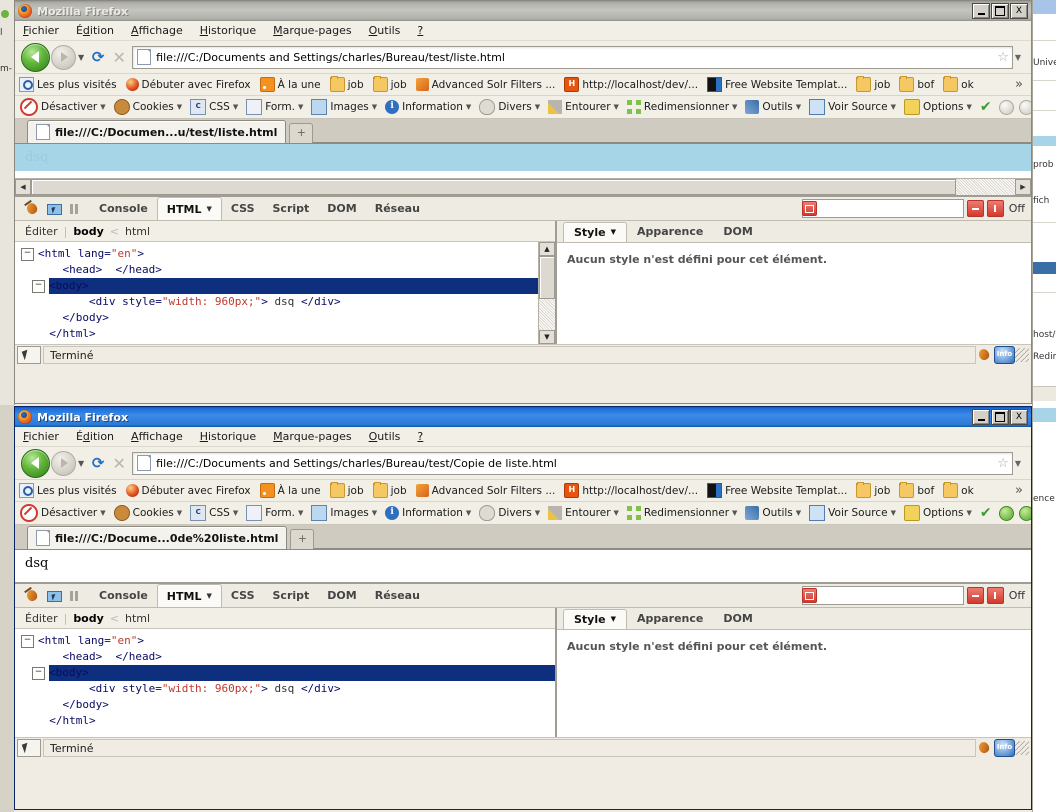 This screenshot has height=812, width=1056. What do you see at coordinates (547, 277) in the screenshot?
I see `scroll-thumb` at bounding box center [547, 277].